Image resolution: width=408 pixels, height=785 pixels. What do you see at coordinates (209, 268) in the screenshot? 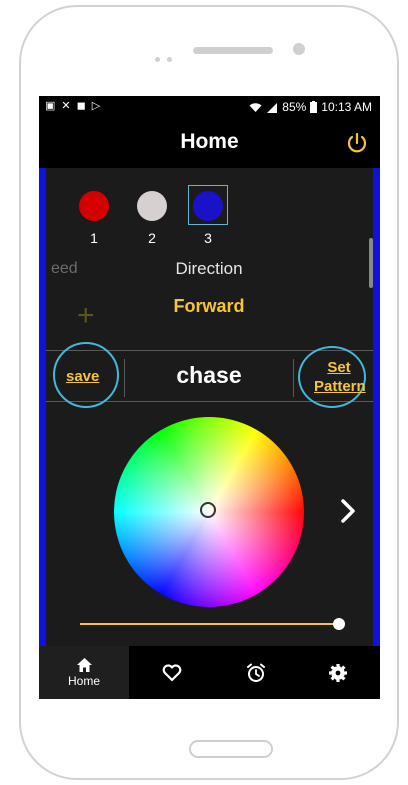
I see `direction-label: Direction` at bounding box center [209, 268].